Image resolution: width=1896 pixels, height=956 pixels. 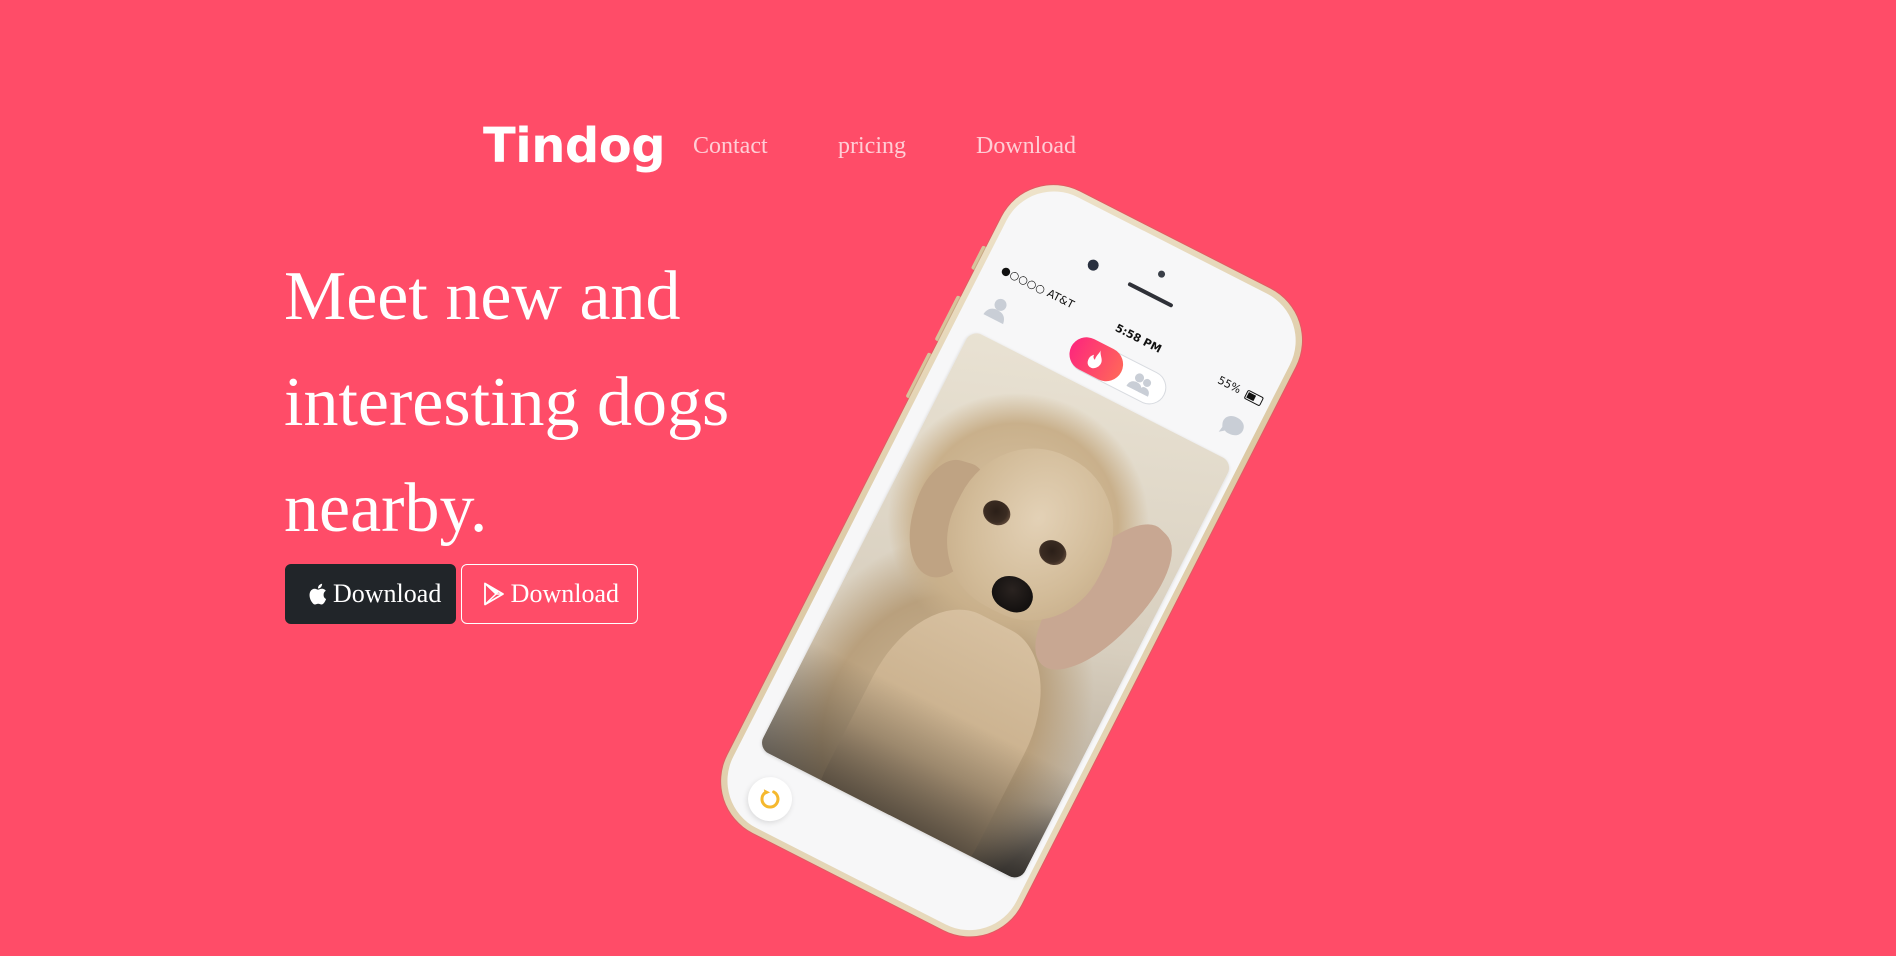 What do you see at coordinates (1231, 425) in the screenshot?
I see `chat-icon` at bounding box center [1231, 425].